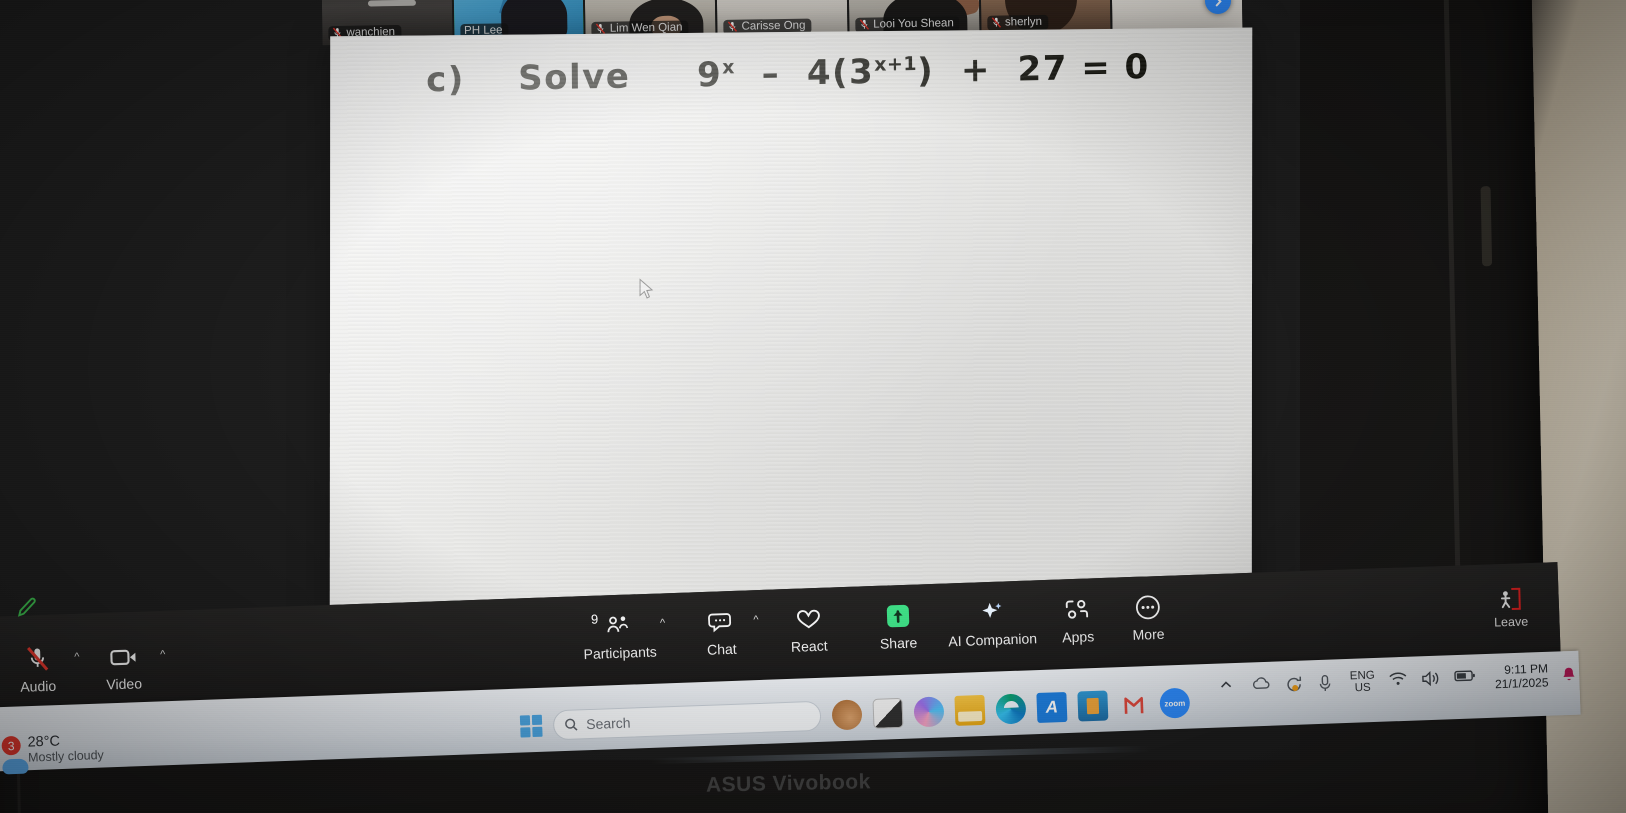 The width and height of the screenshot is (1626, 813). Describe the element at coordinates (38, 686) in the screenshot. I see `audio-label: Audio` at that location.